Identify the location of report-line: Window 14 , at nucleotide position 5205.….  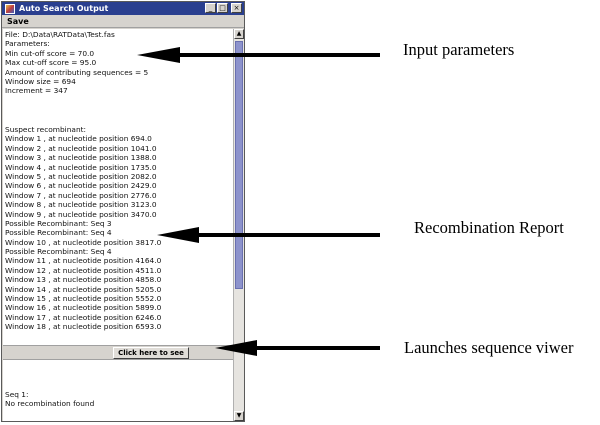
(83, 289).